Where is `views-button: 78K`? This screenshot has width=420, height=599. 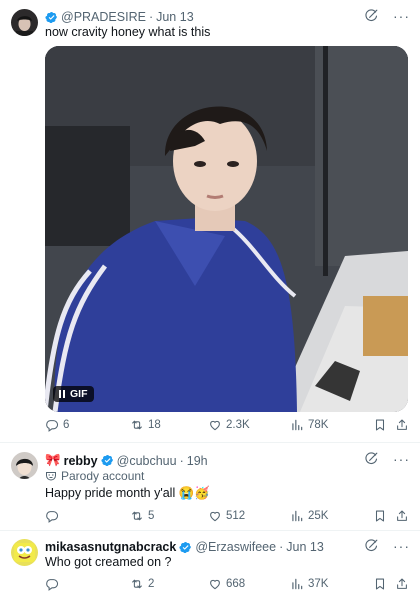 views-button: 78K is located at coordinates (309, 425).